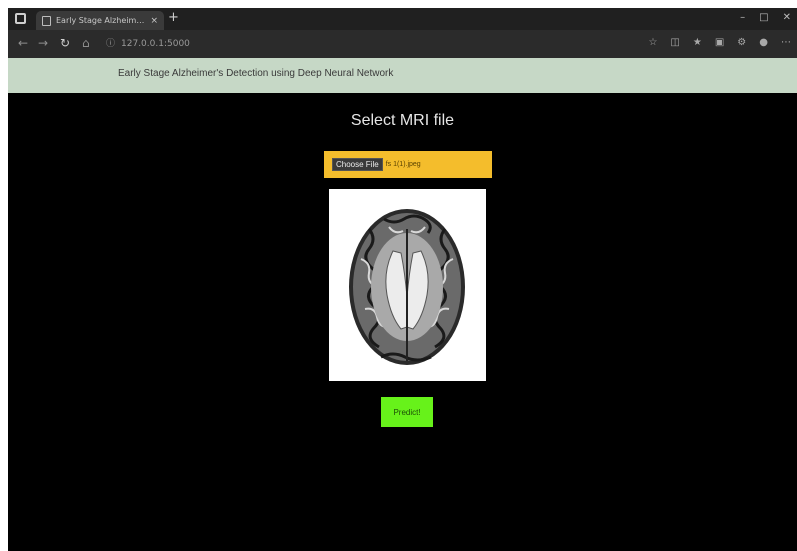 Image resolution: width=797 pixels, height=551 pixels. I want to click on window-menu-icon, so click(20, 18).